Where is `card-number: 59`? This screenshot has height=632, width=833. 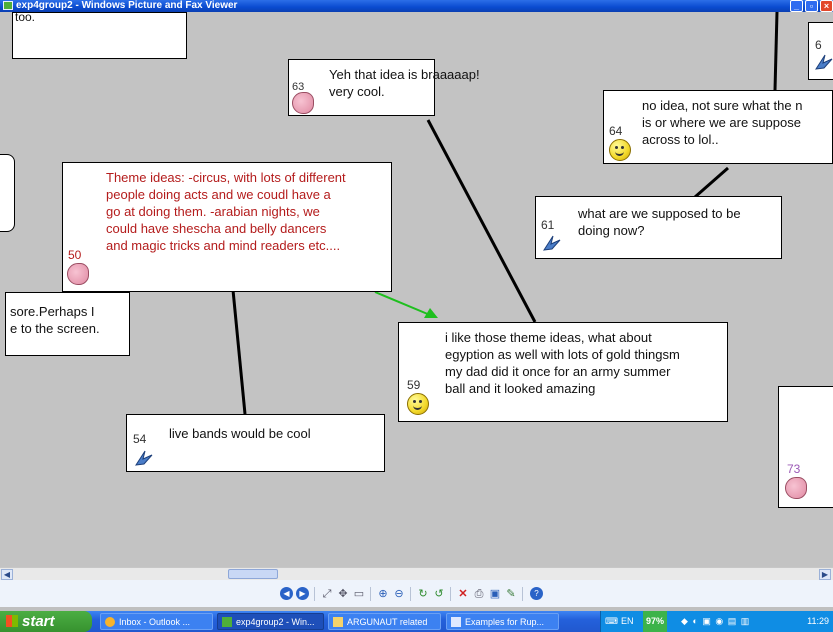 card-number: 59 is located at coordinates (414, 385).